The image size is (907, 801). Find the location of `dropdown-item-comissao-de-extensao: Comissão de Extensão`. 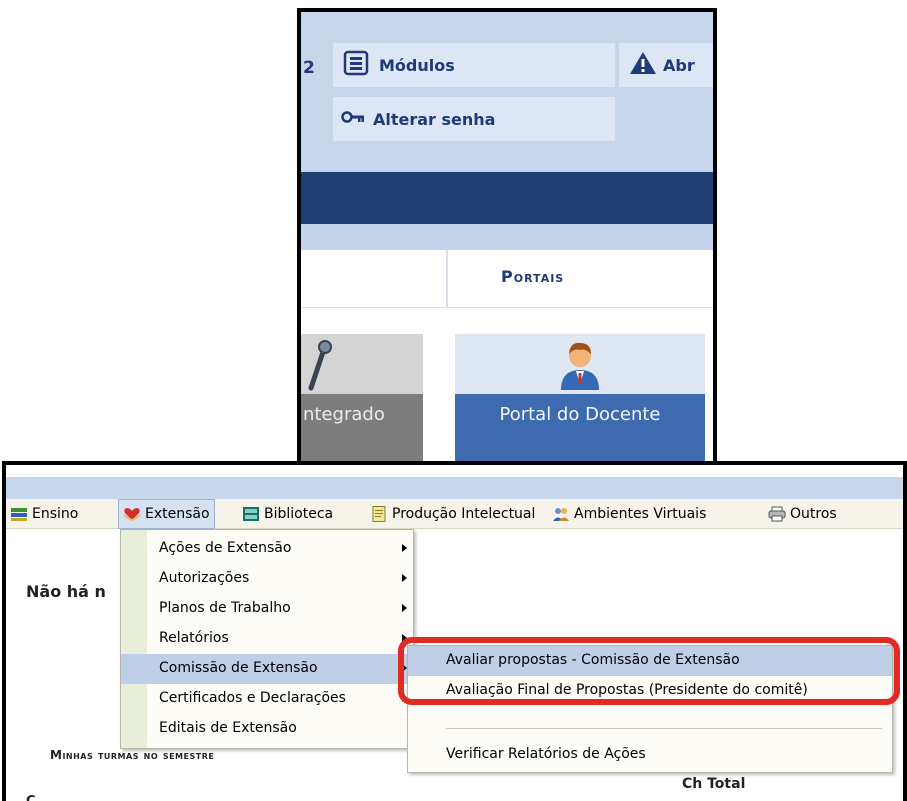

dropdown-item-comissao-de-extensao: Comissão de Extensão is located at coordinates (267, 669).